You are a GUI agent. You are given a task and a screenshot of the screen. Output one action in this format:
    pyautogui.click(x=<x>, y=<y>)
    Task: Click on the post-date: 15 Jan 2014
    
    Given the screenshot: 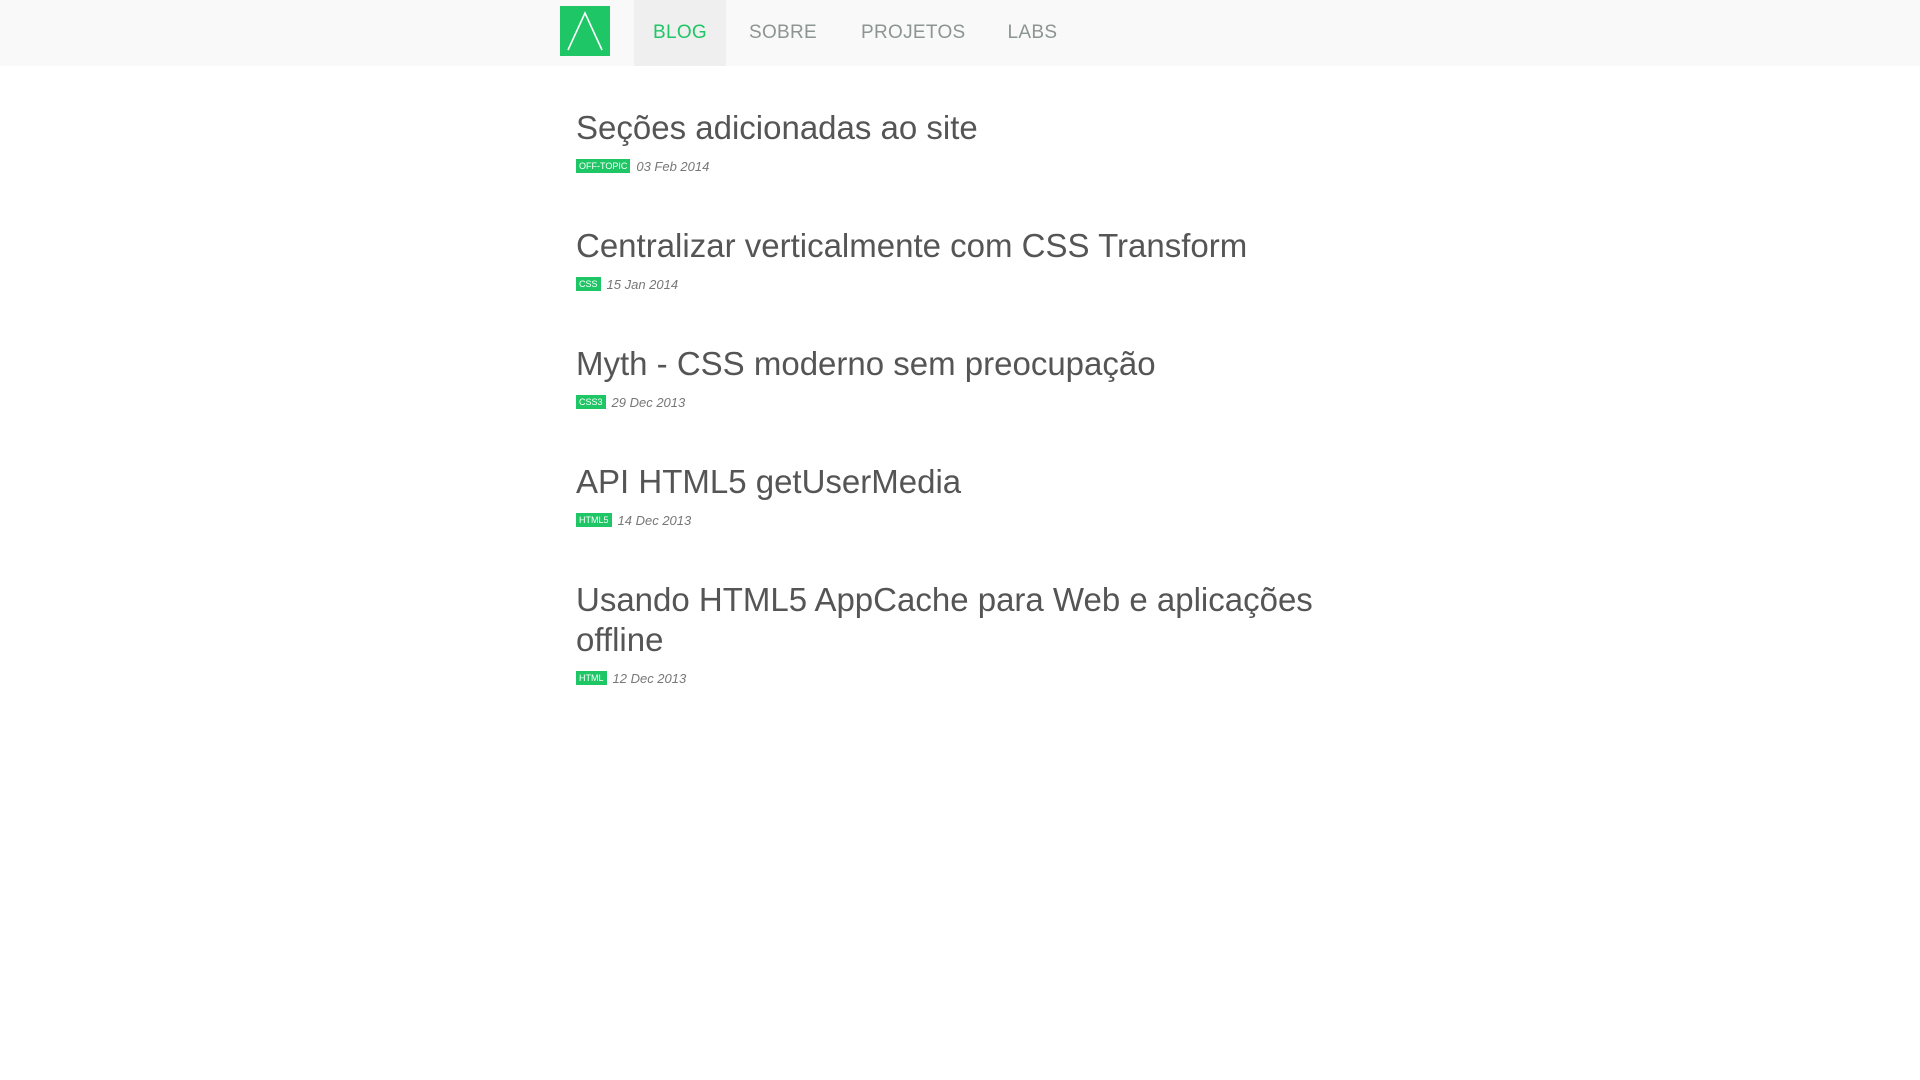 What is the action you would take?
    pyautogui.click(x=642, y=284)
    